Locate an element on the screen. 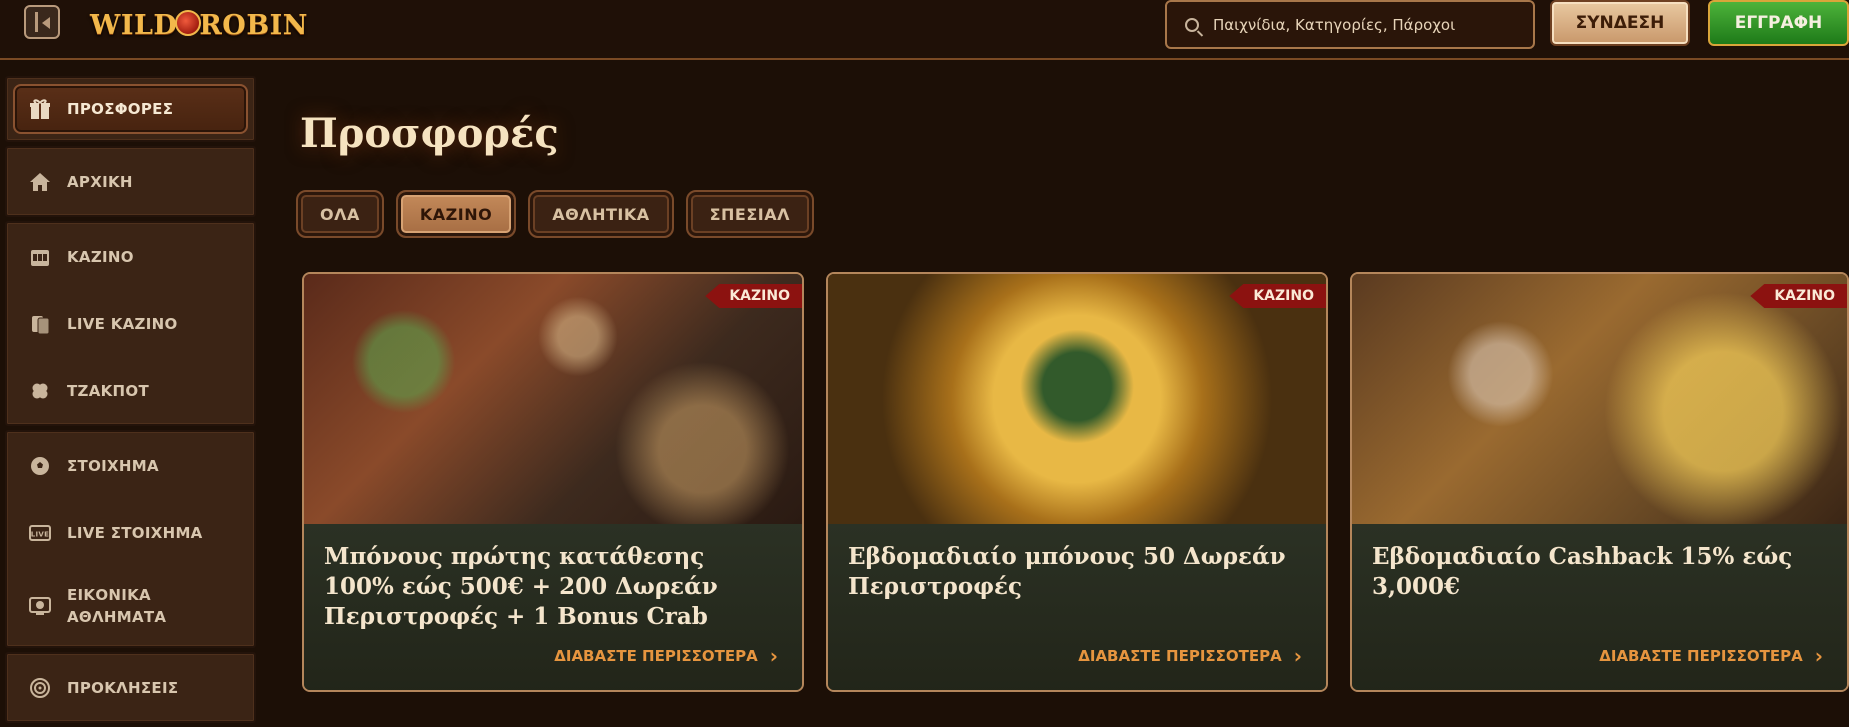 This screenshot has width=1849, height=727. promo-title: Εβδομαδιαίο Cashback 15% εώς 3,000€ is located at coordinates (1582, 571).